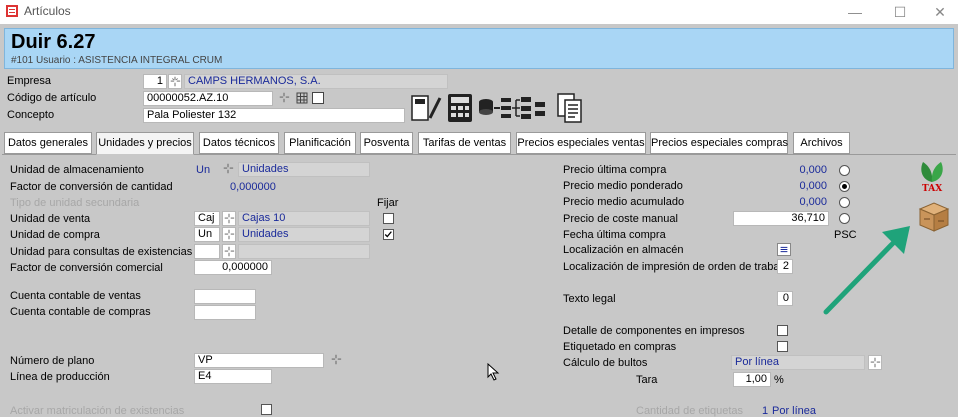 The width and height of the screenshot is (958, 417). Describe the element at coordinates (620, 219) in the screenshot. I see `precio-coste-manual-label: Precio de coste manual` at that location.